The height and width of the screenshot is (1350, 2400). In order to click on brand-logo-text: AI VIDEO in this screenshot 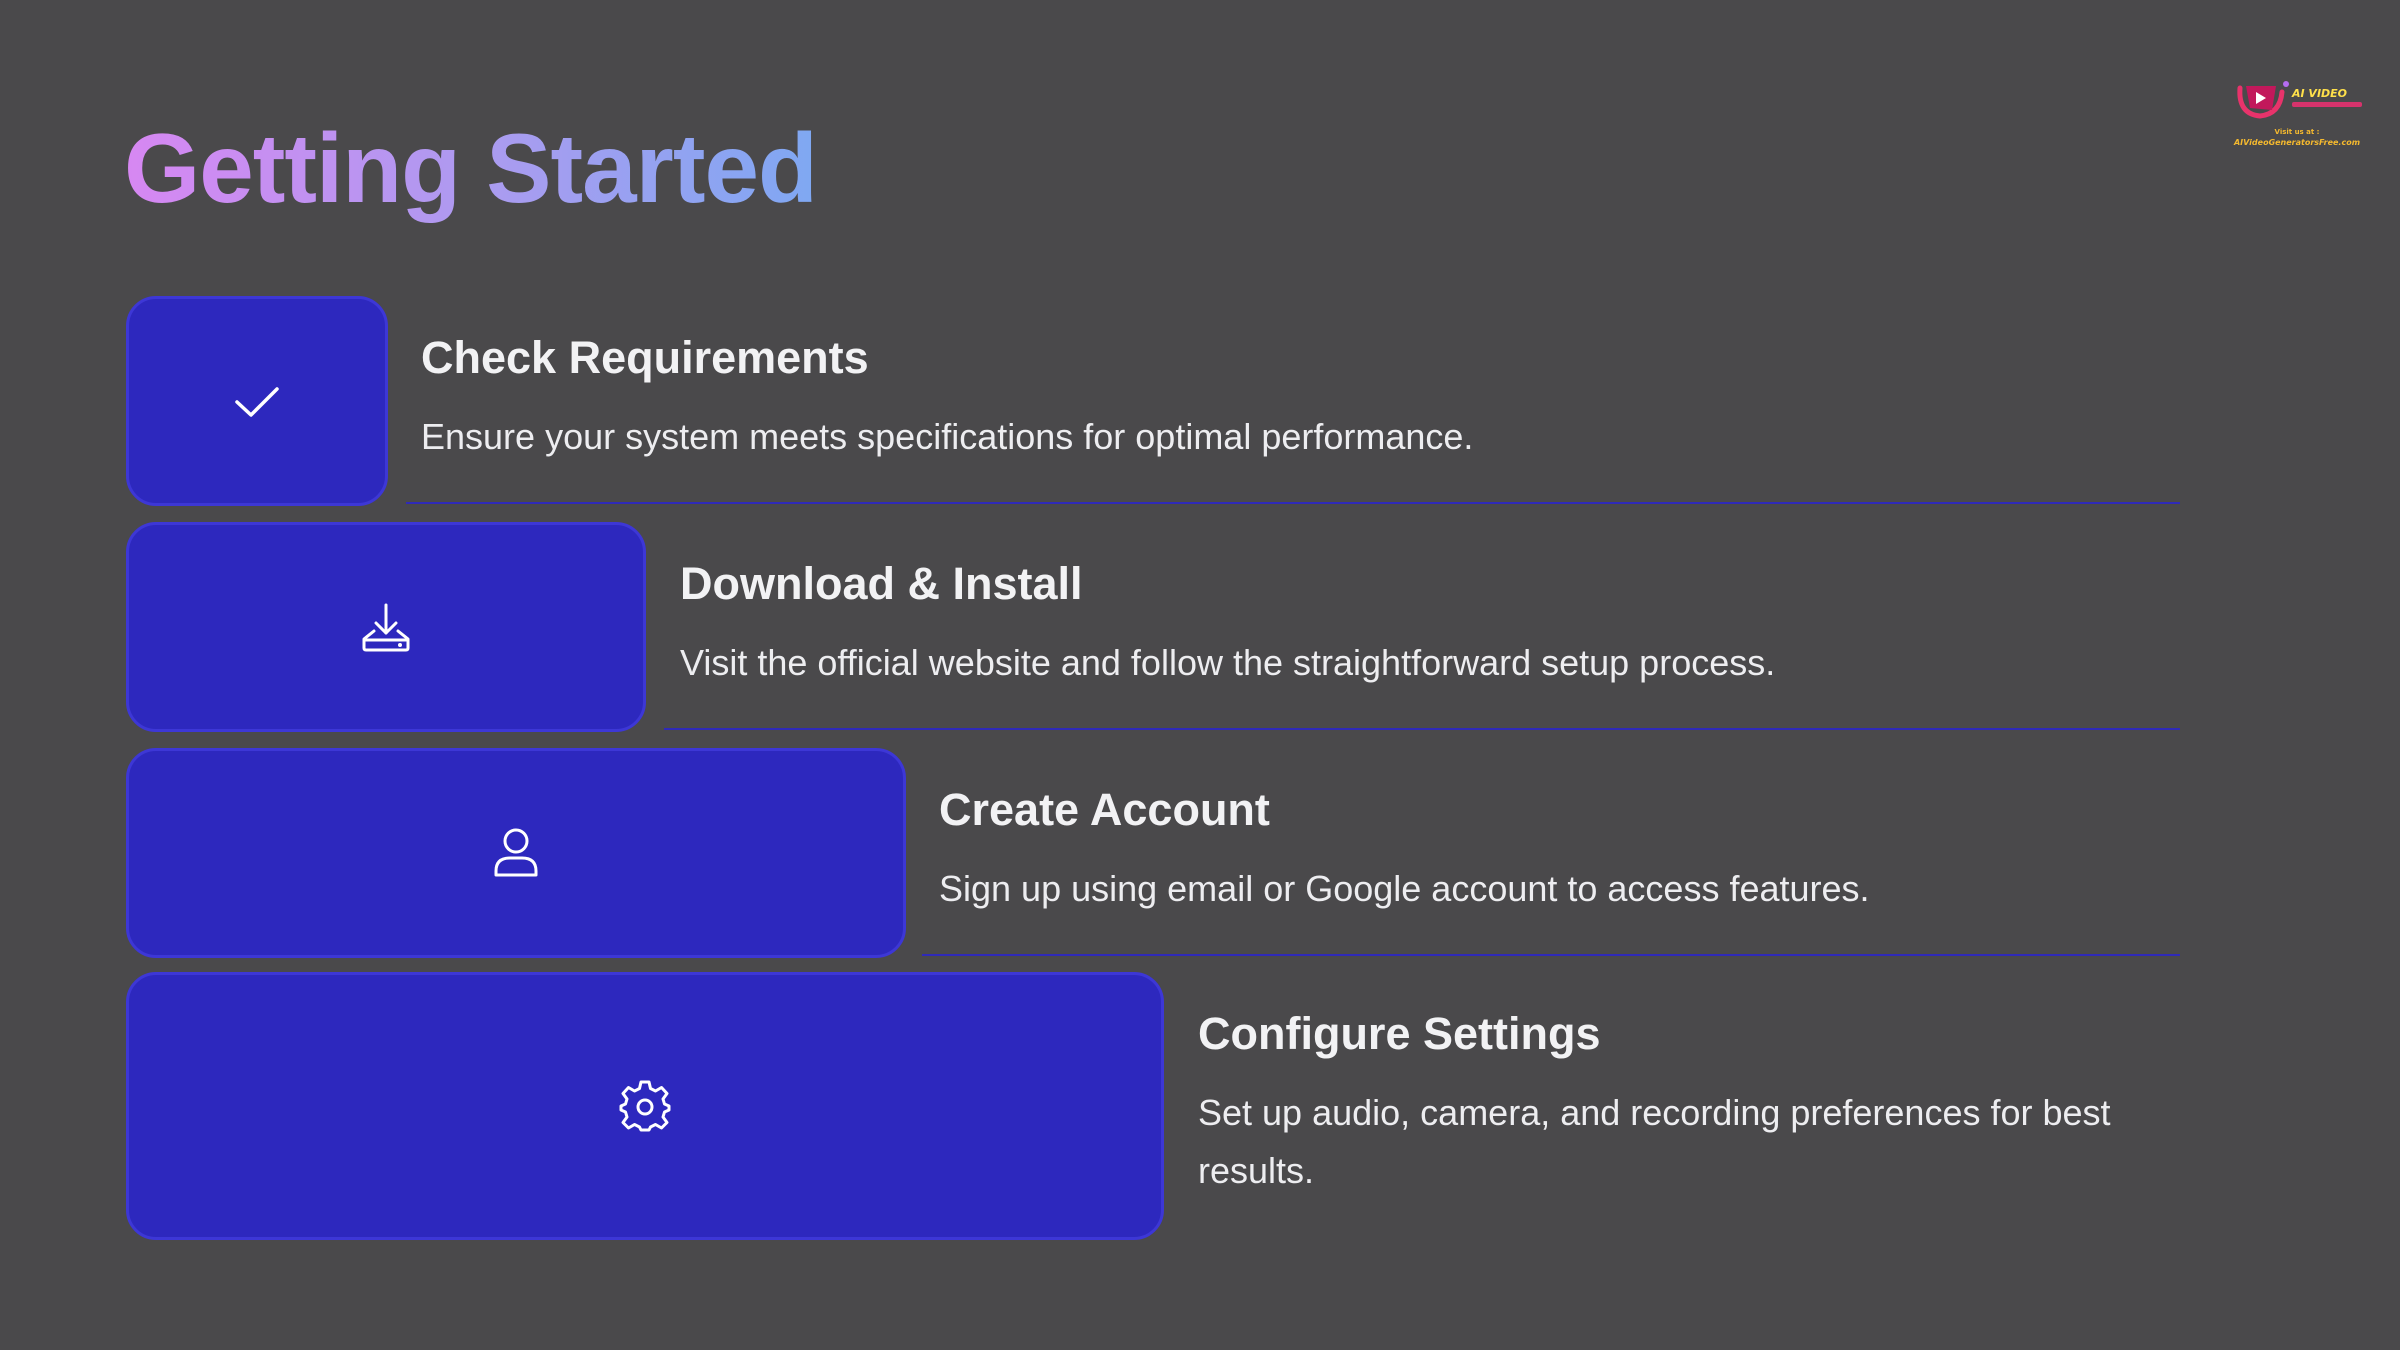, I will do `click(2320, 93)`.